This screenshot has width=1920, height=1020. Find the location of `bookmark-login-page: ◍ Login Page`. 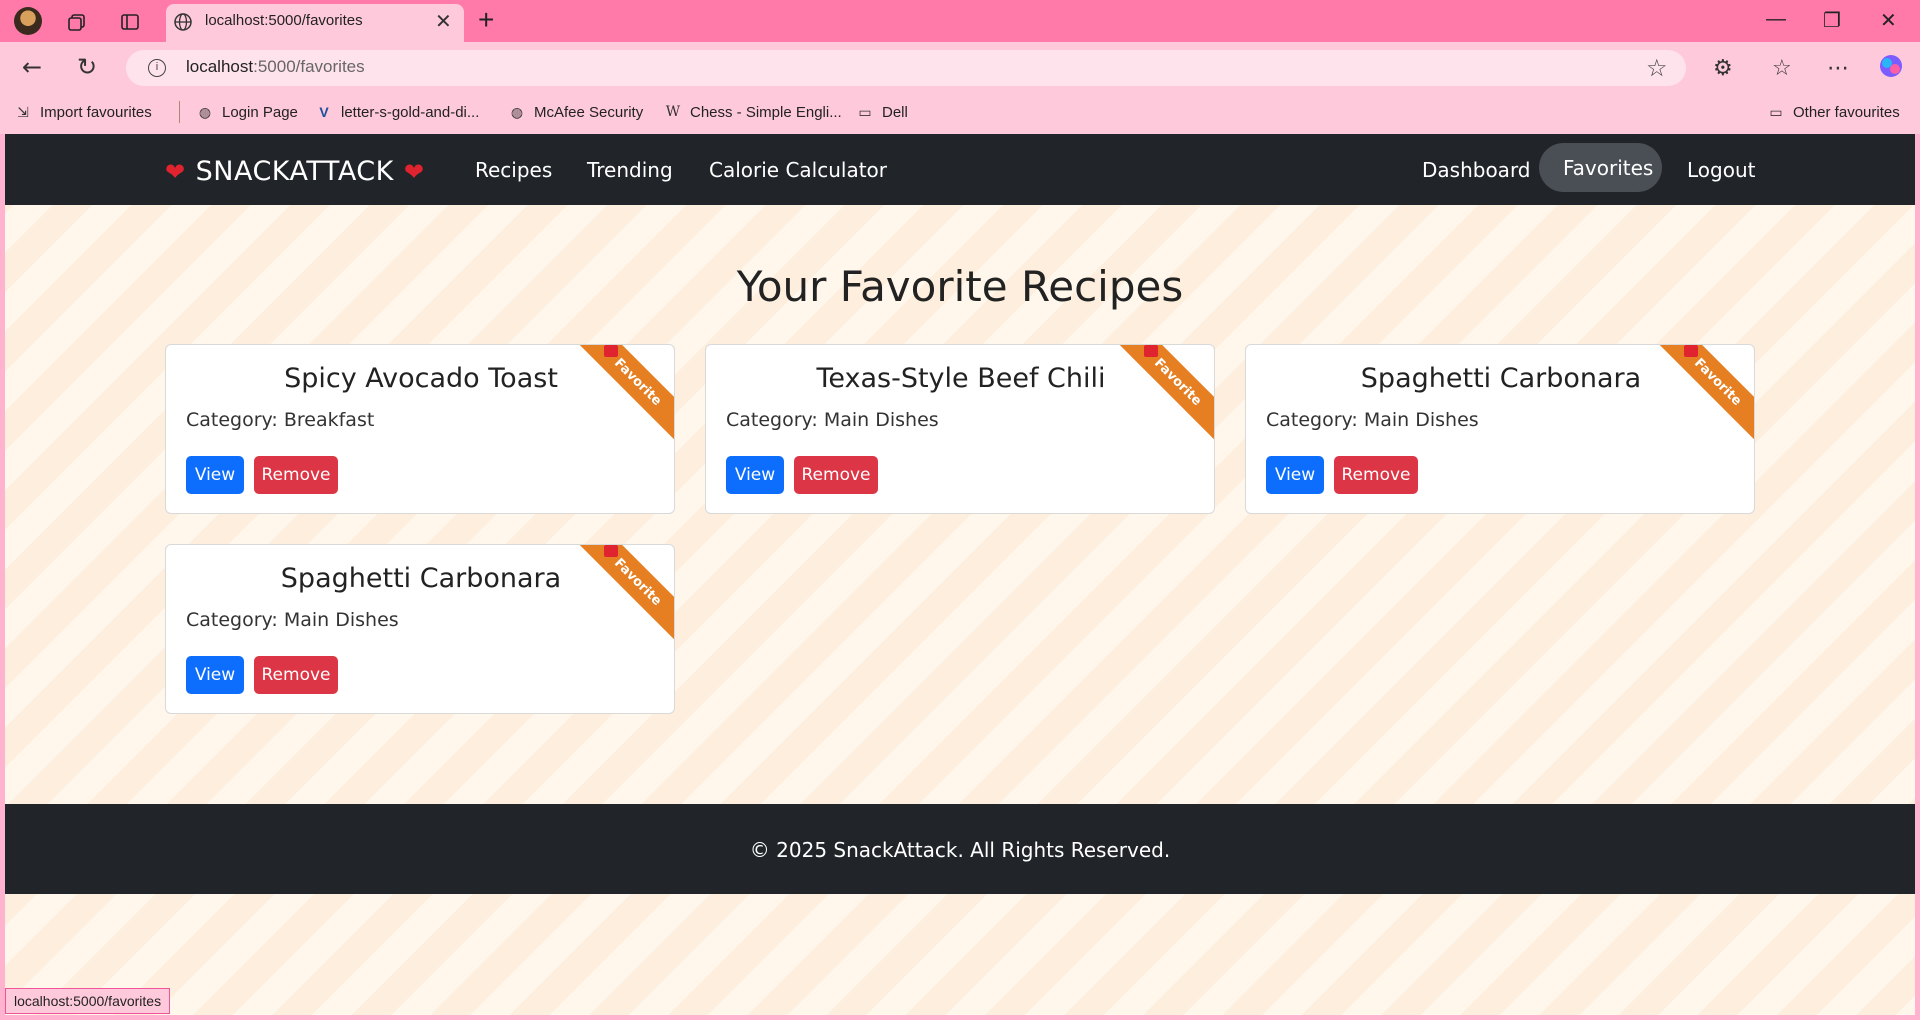

bookmark-login-page: ◍ Login Page is located at coordinates (247, 112).